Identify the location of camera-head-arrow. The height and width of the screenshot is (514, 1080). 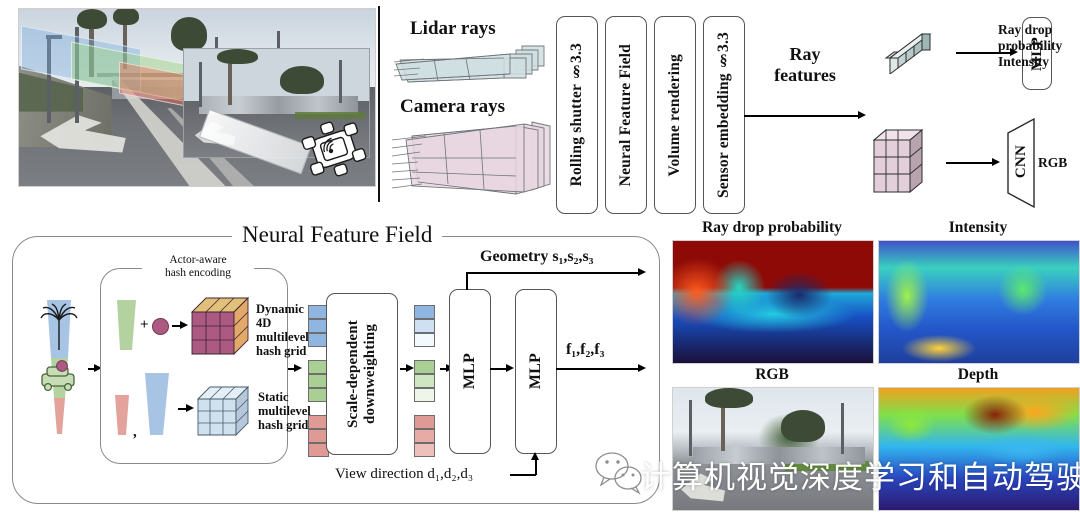
(970, 163).